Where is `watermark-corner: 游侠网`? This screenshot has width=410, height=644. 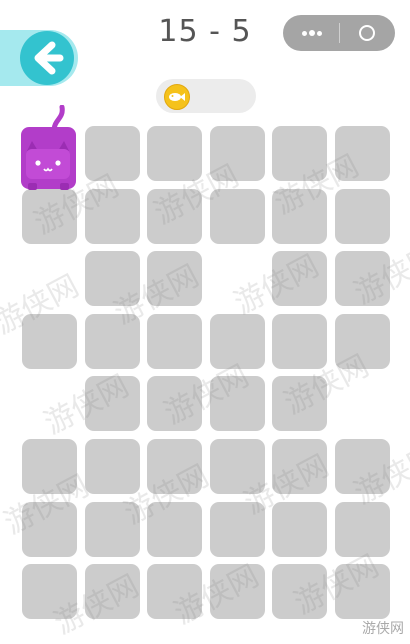 watermark-corner: 游侠网 is located at coordinates (383, 629).